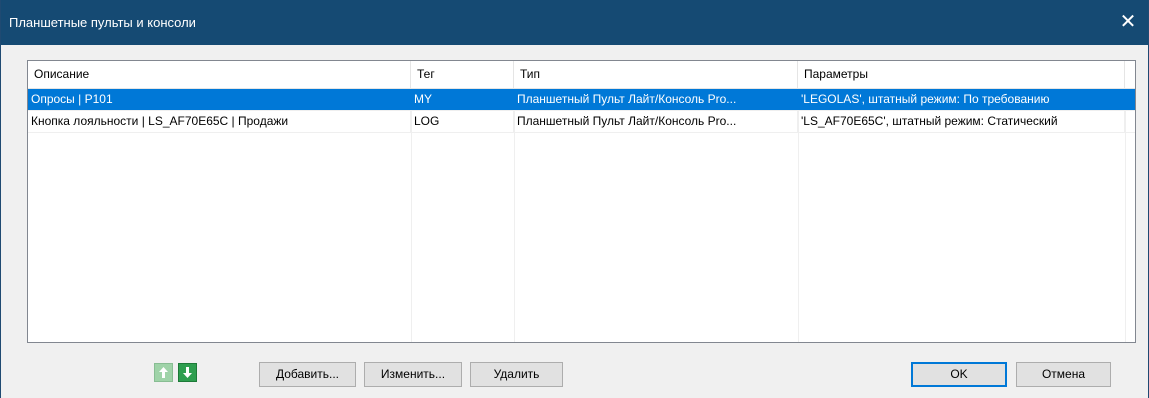  Describe the element at coordinates (102, 22) in the screenshot. I see `window-title: Планшетные пульты и консоли` at that location.